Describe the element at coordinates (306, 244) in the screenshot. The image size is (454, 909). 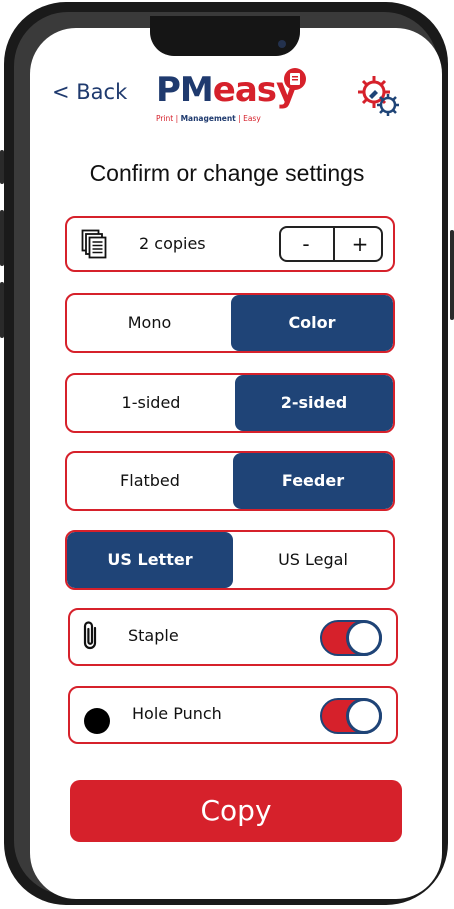
I see `decrement-copies-button: -` at that location.